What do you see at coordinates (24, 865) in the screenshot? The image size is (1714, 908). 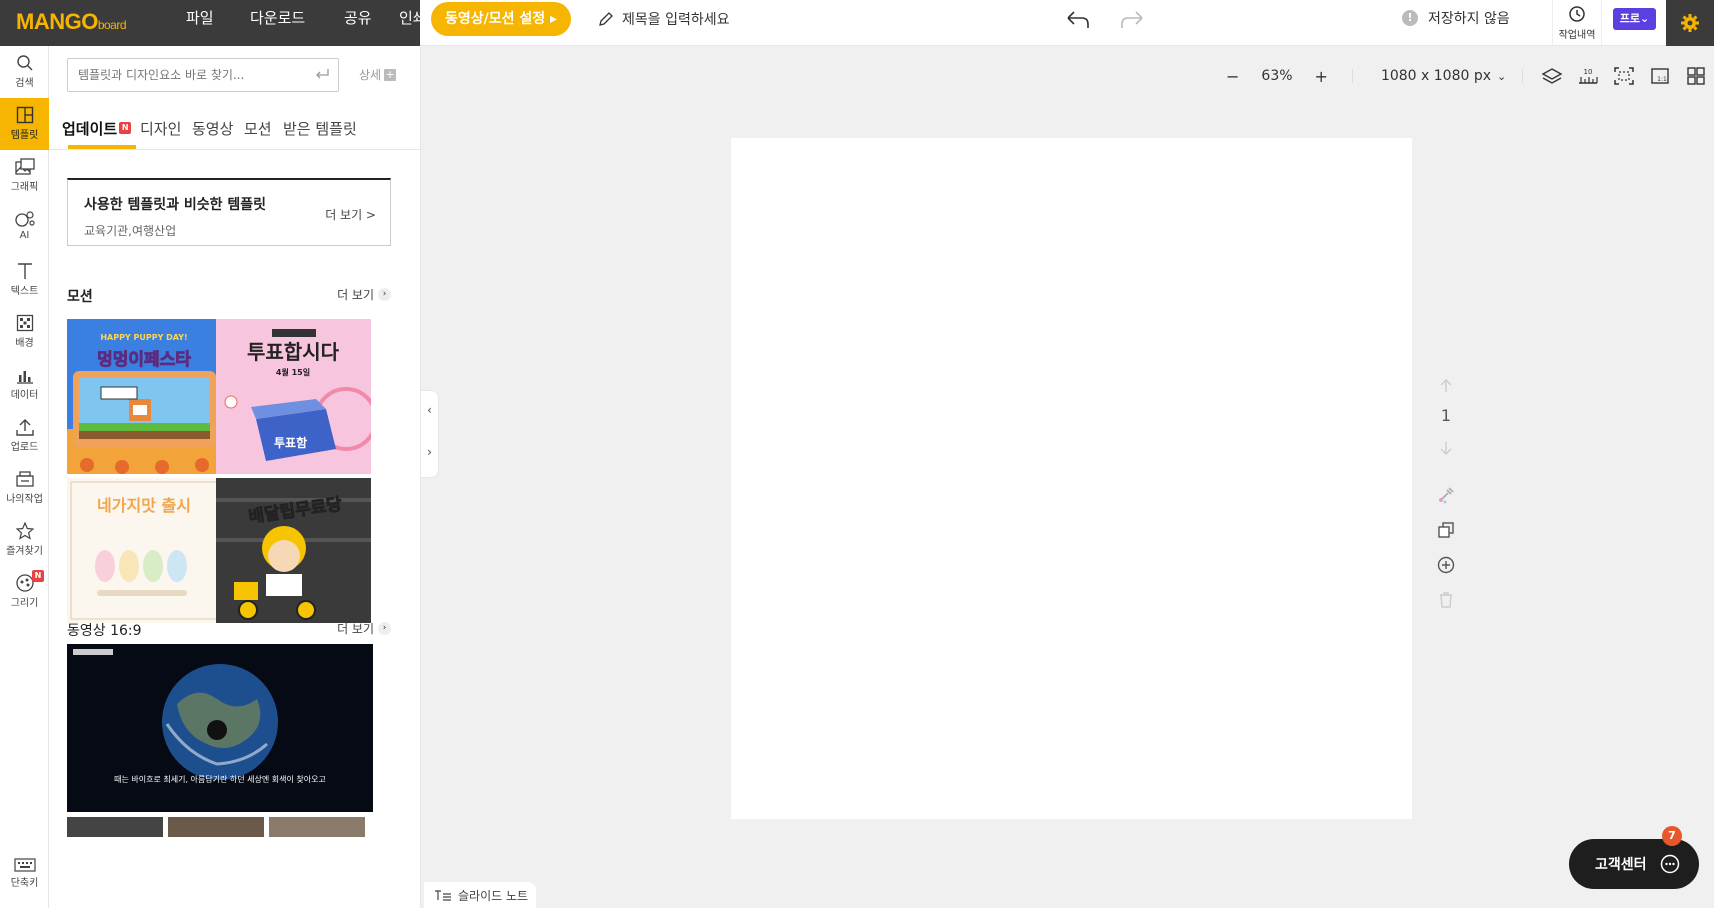 I see `keyboard-icon` at bounding box center [24, 865].